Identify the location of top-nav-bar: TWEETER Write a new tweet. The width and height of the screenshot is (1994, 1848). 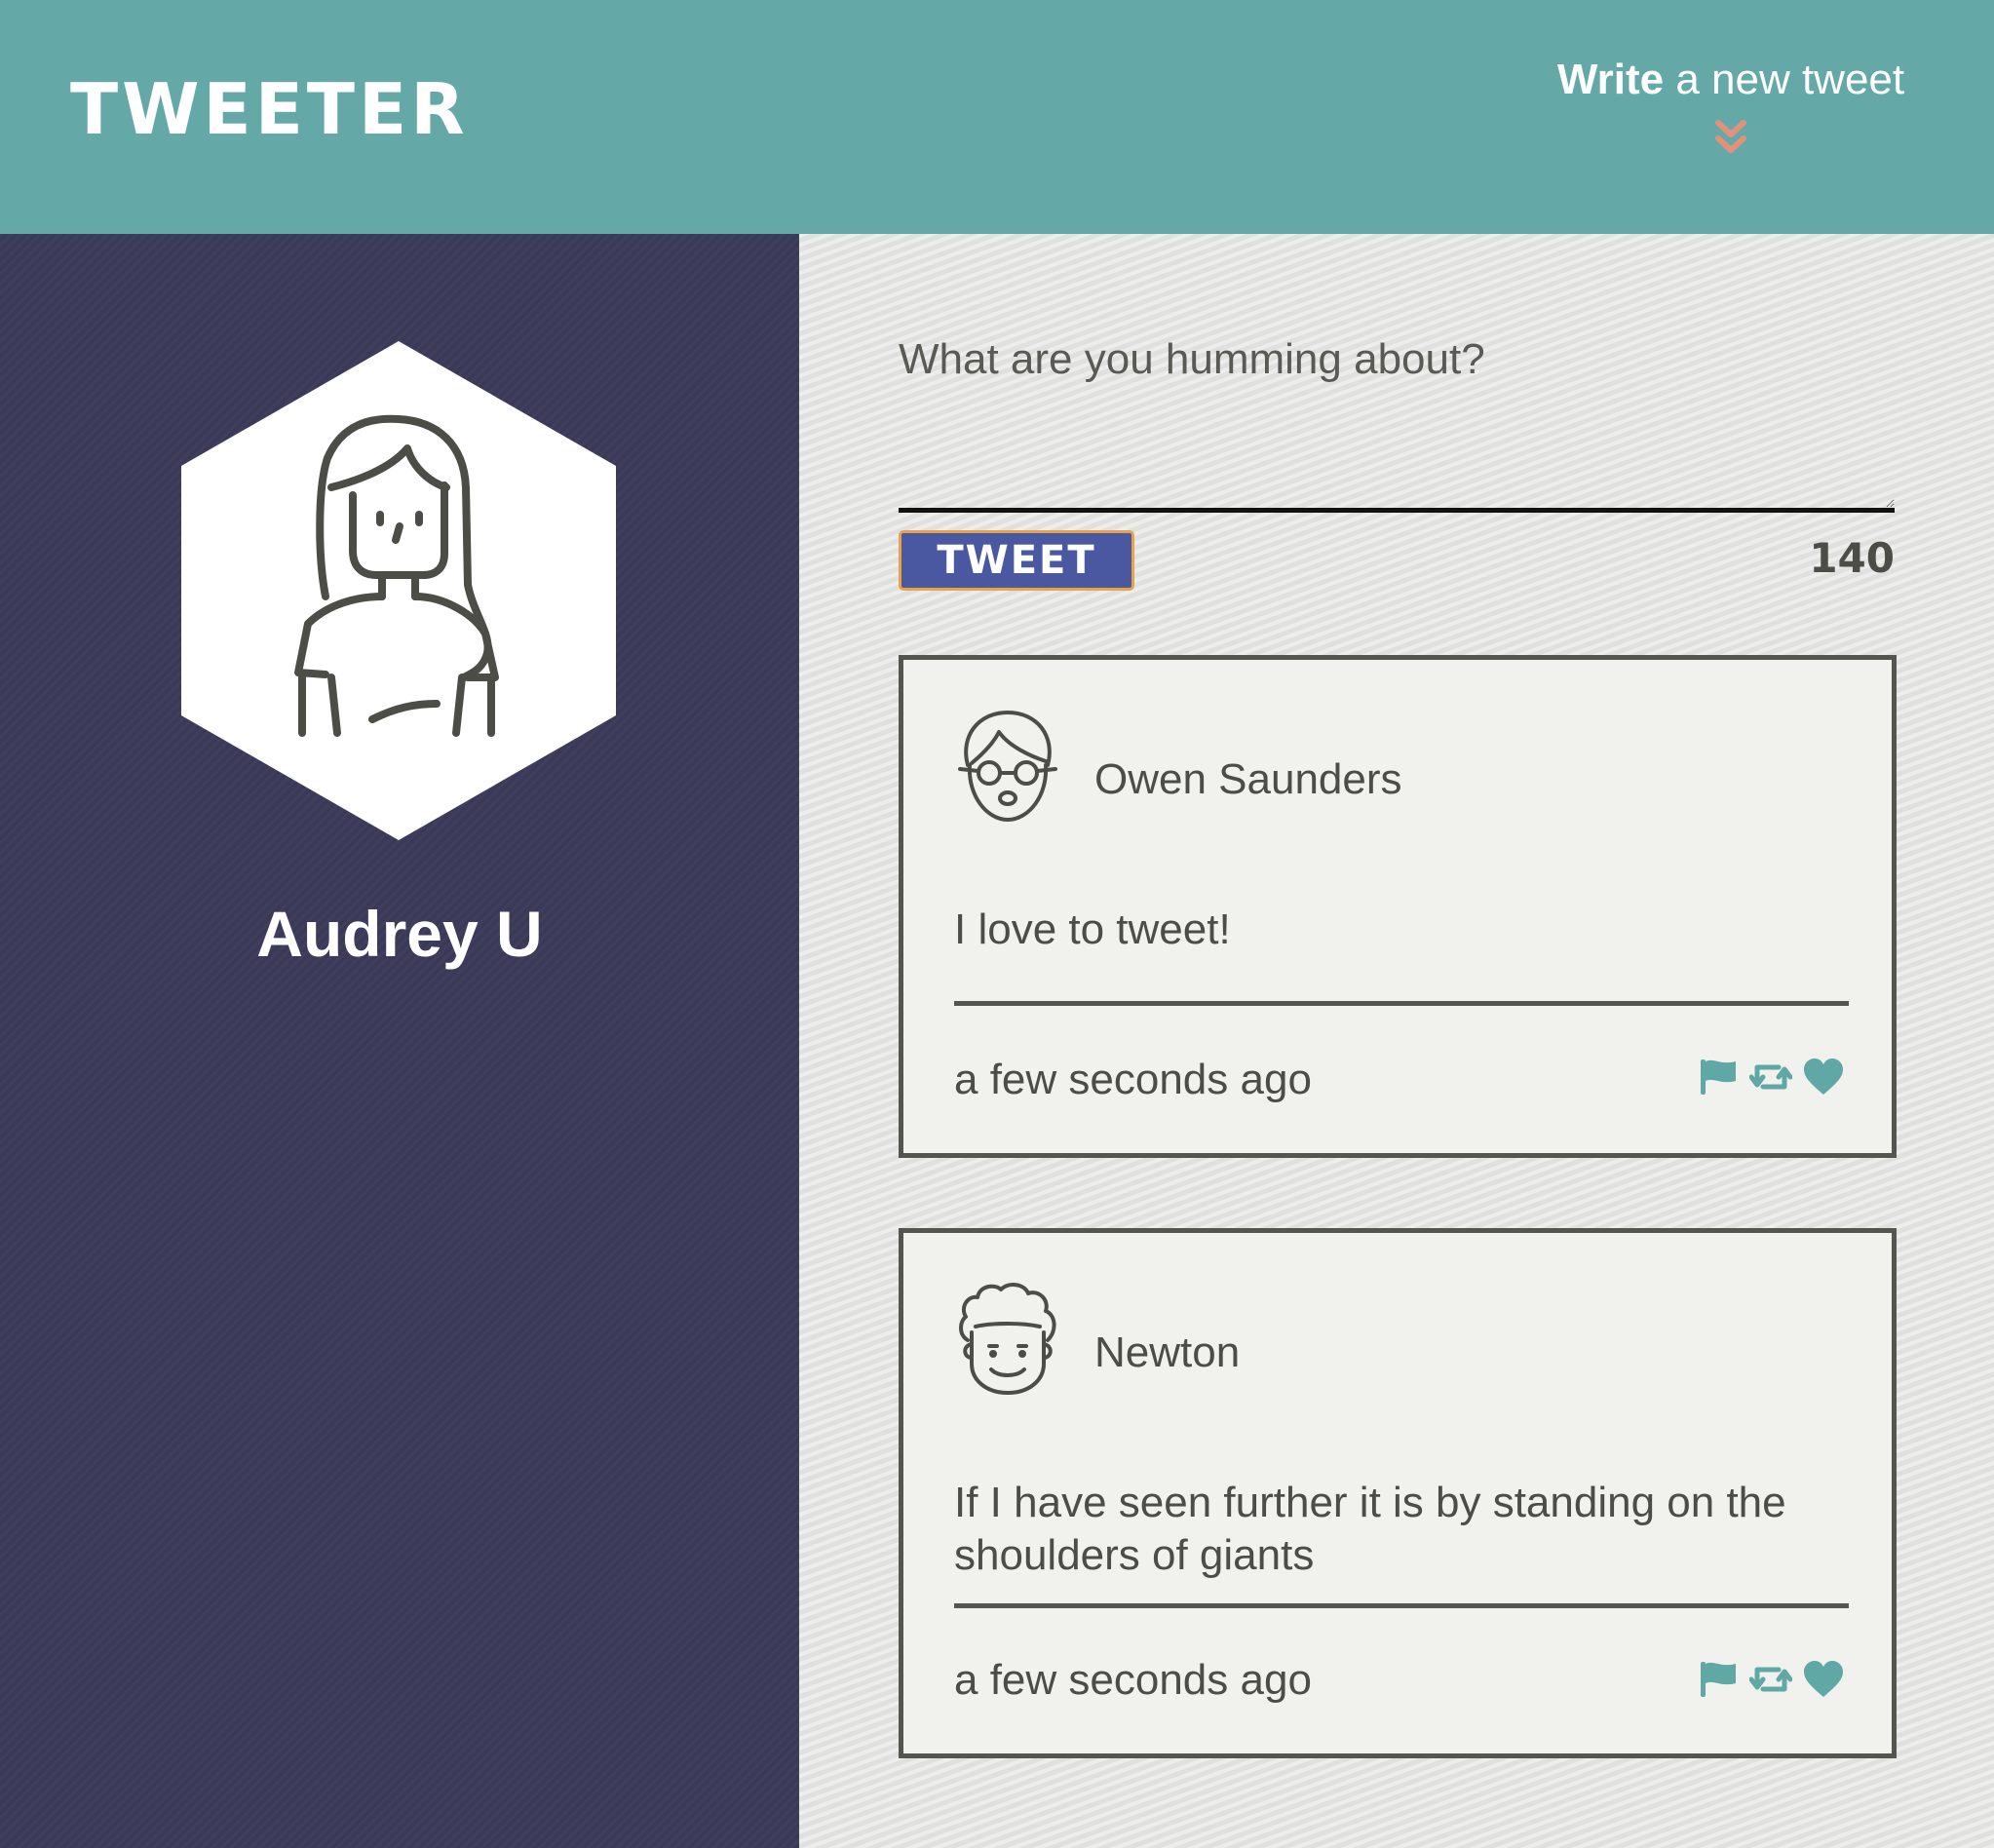
(997, 117).